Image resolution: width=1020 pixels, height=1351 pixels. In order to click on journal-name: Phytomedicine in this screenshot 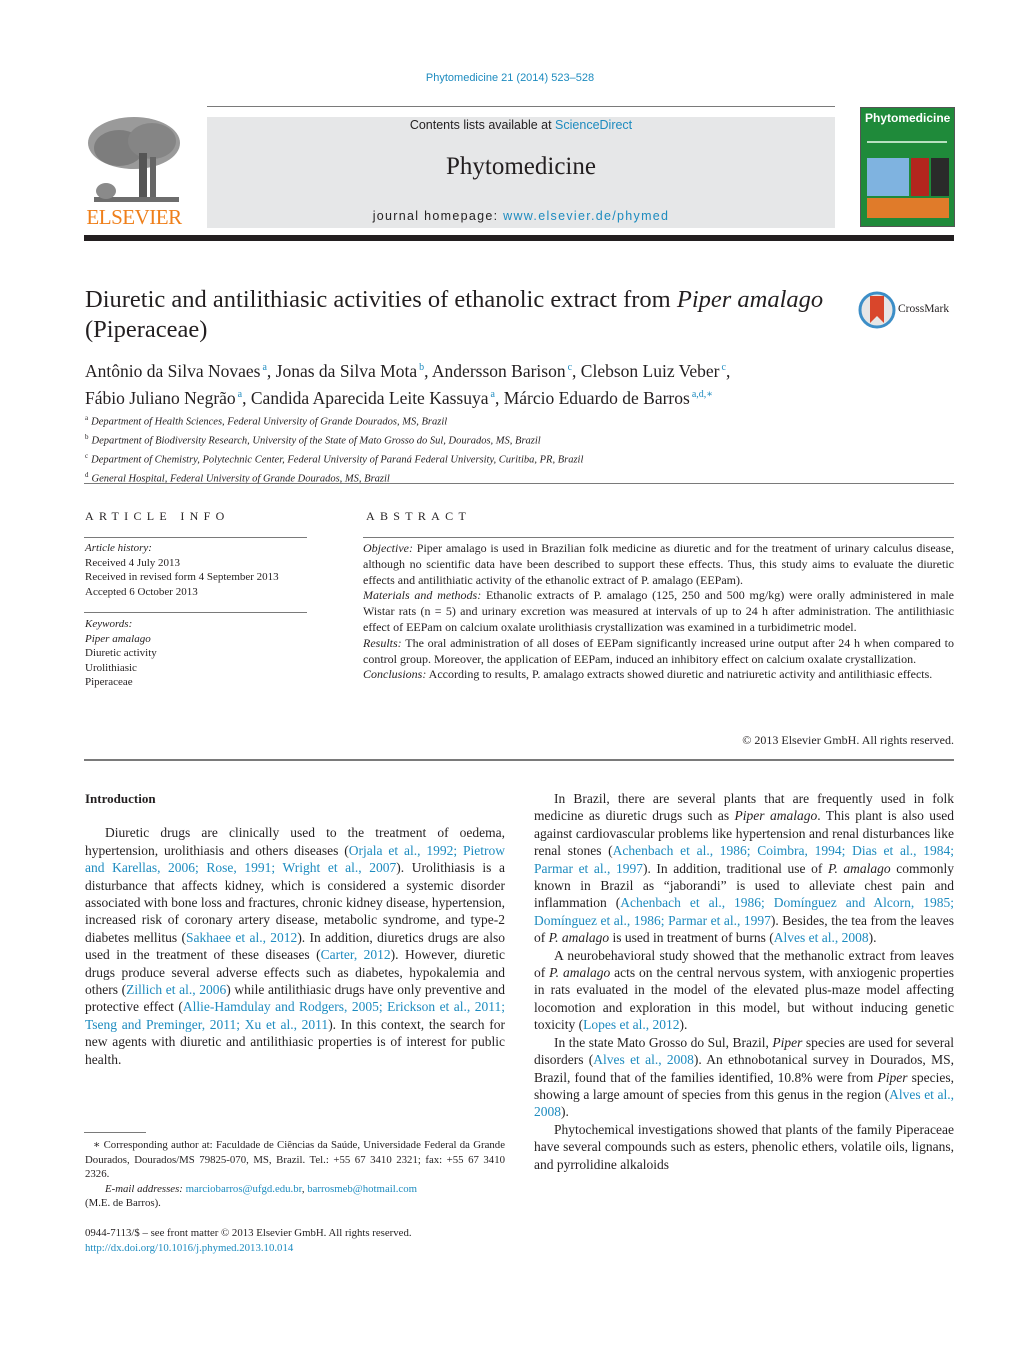, I will do `click(521, 166)`.